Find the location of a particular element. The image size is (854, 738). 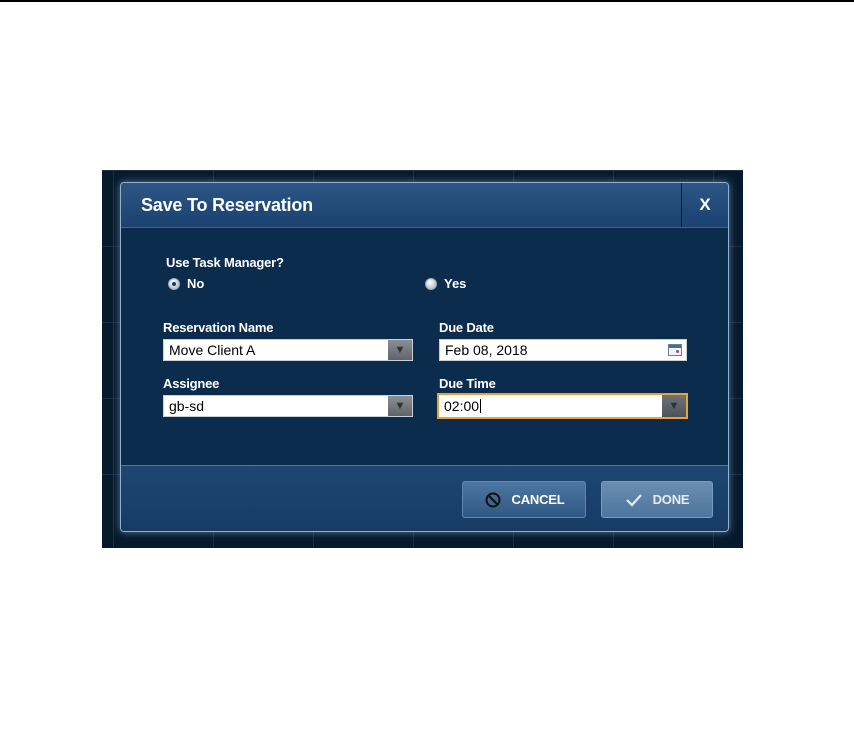

assignee-value: gb-sd is located at coordinates (276, 406).